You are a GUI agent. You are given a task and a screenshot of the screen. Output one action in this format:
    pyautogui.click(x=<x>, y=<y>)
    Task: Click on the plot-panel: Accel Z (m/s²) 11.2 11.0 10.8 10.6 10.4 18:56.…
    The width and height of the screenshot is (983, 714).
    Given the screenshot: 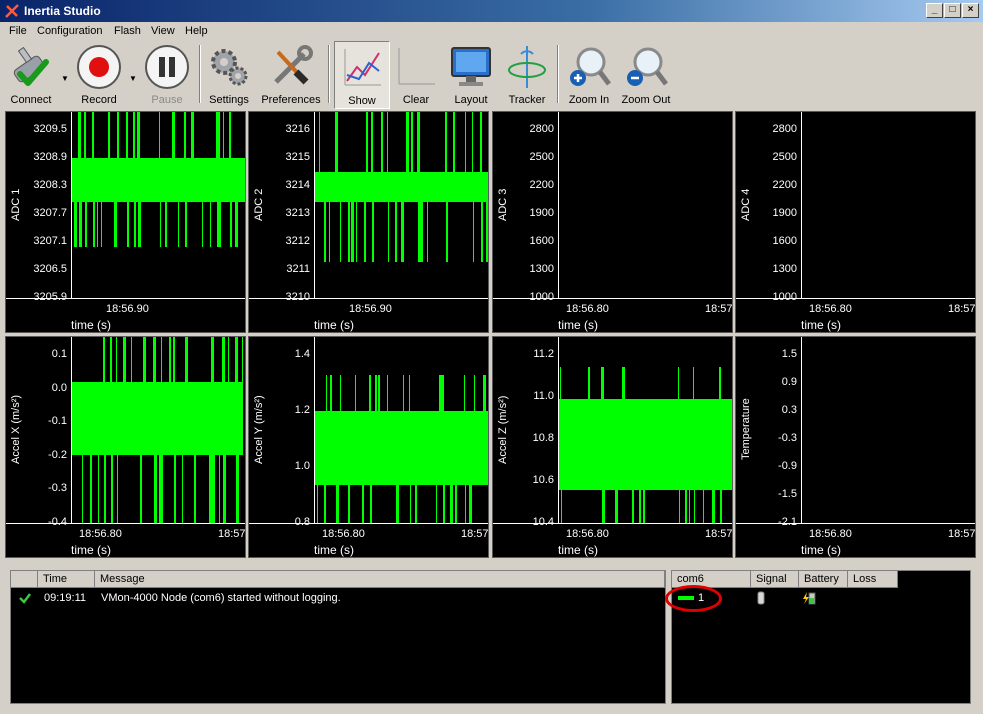 What is the action you would take?
    pyautogui.click(x=612, y=447)
    